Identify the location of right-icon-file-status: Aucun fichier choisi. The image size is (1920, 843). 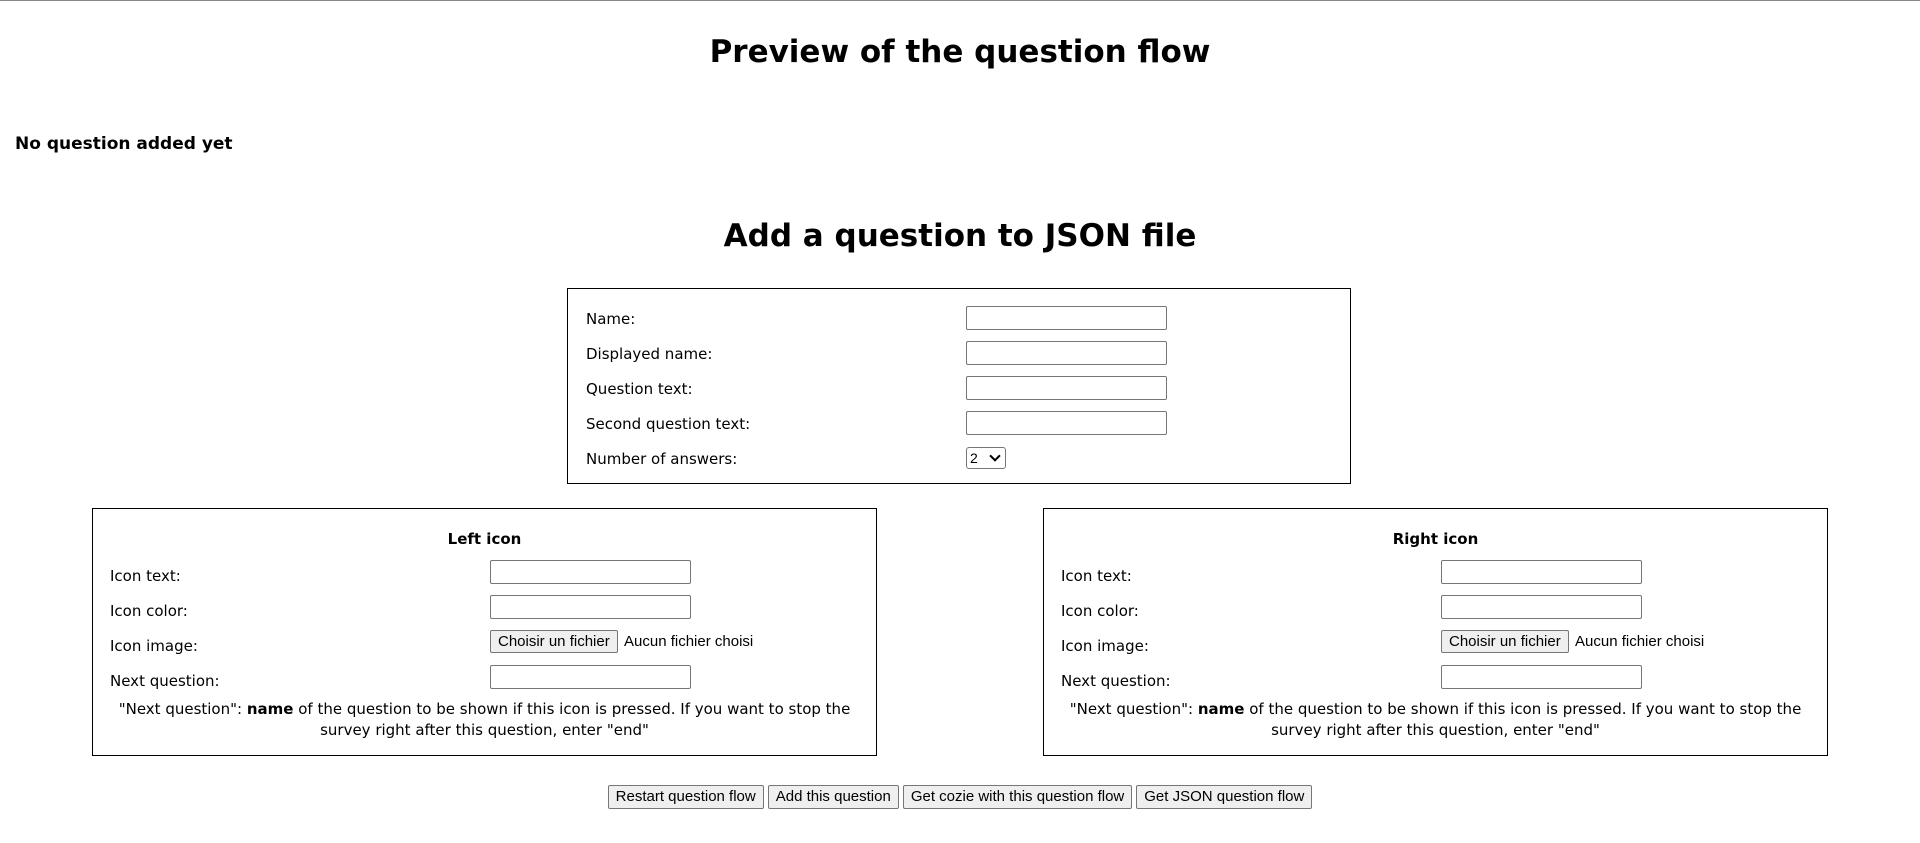
(1640, 641).